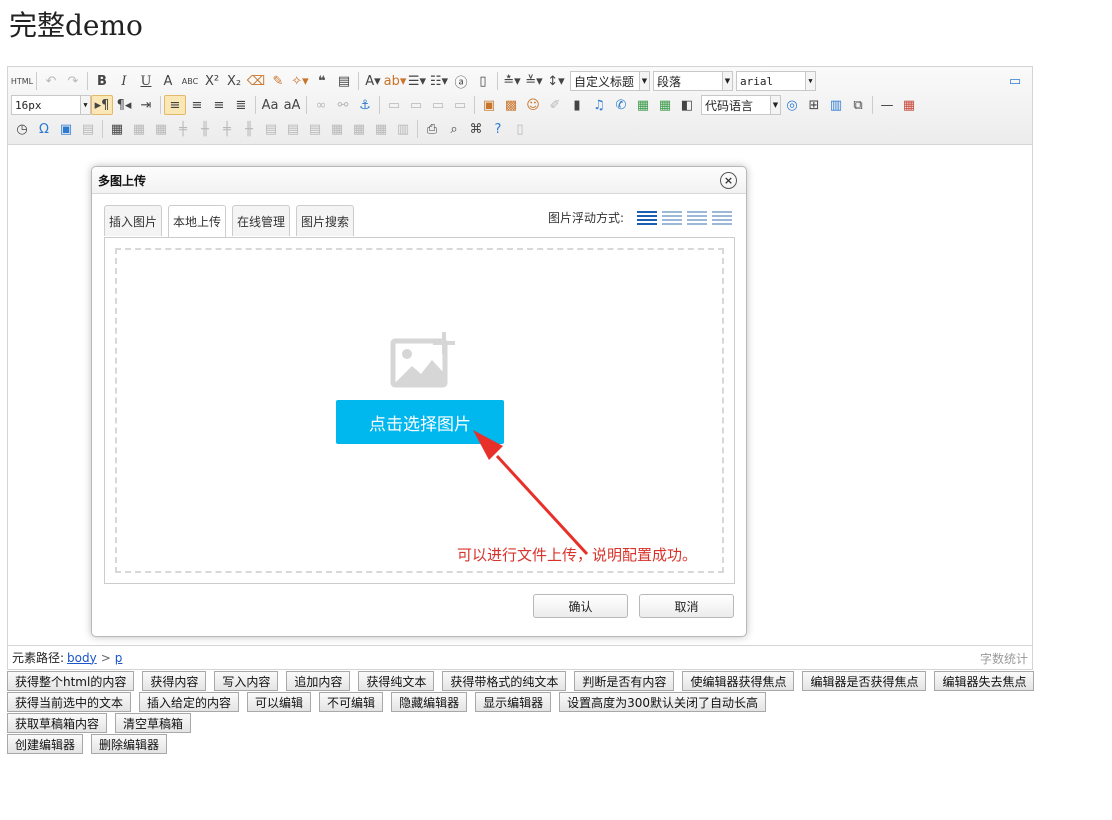 Image resolution: width=1112 pixels, height=820 pixels. Describe the element at coordinates (621, 105) in the screenshot. I see `attachment-icon: ✆` at that location.